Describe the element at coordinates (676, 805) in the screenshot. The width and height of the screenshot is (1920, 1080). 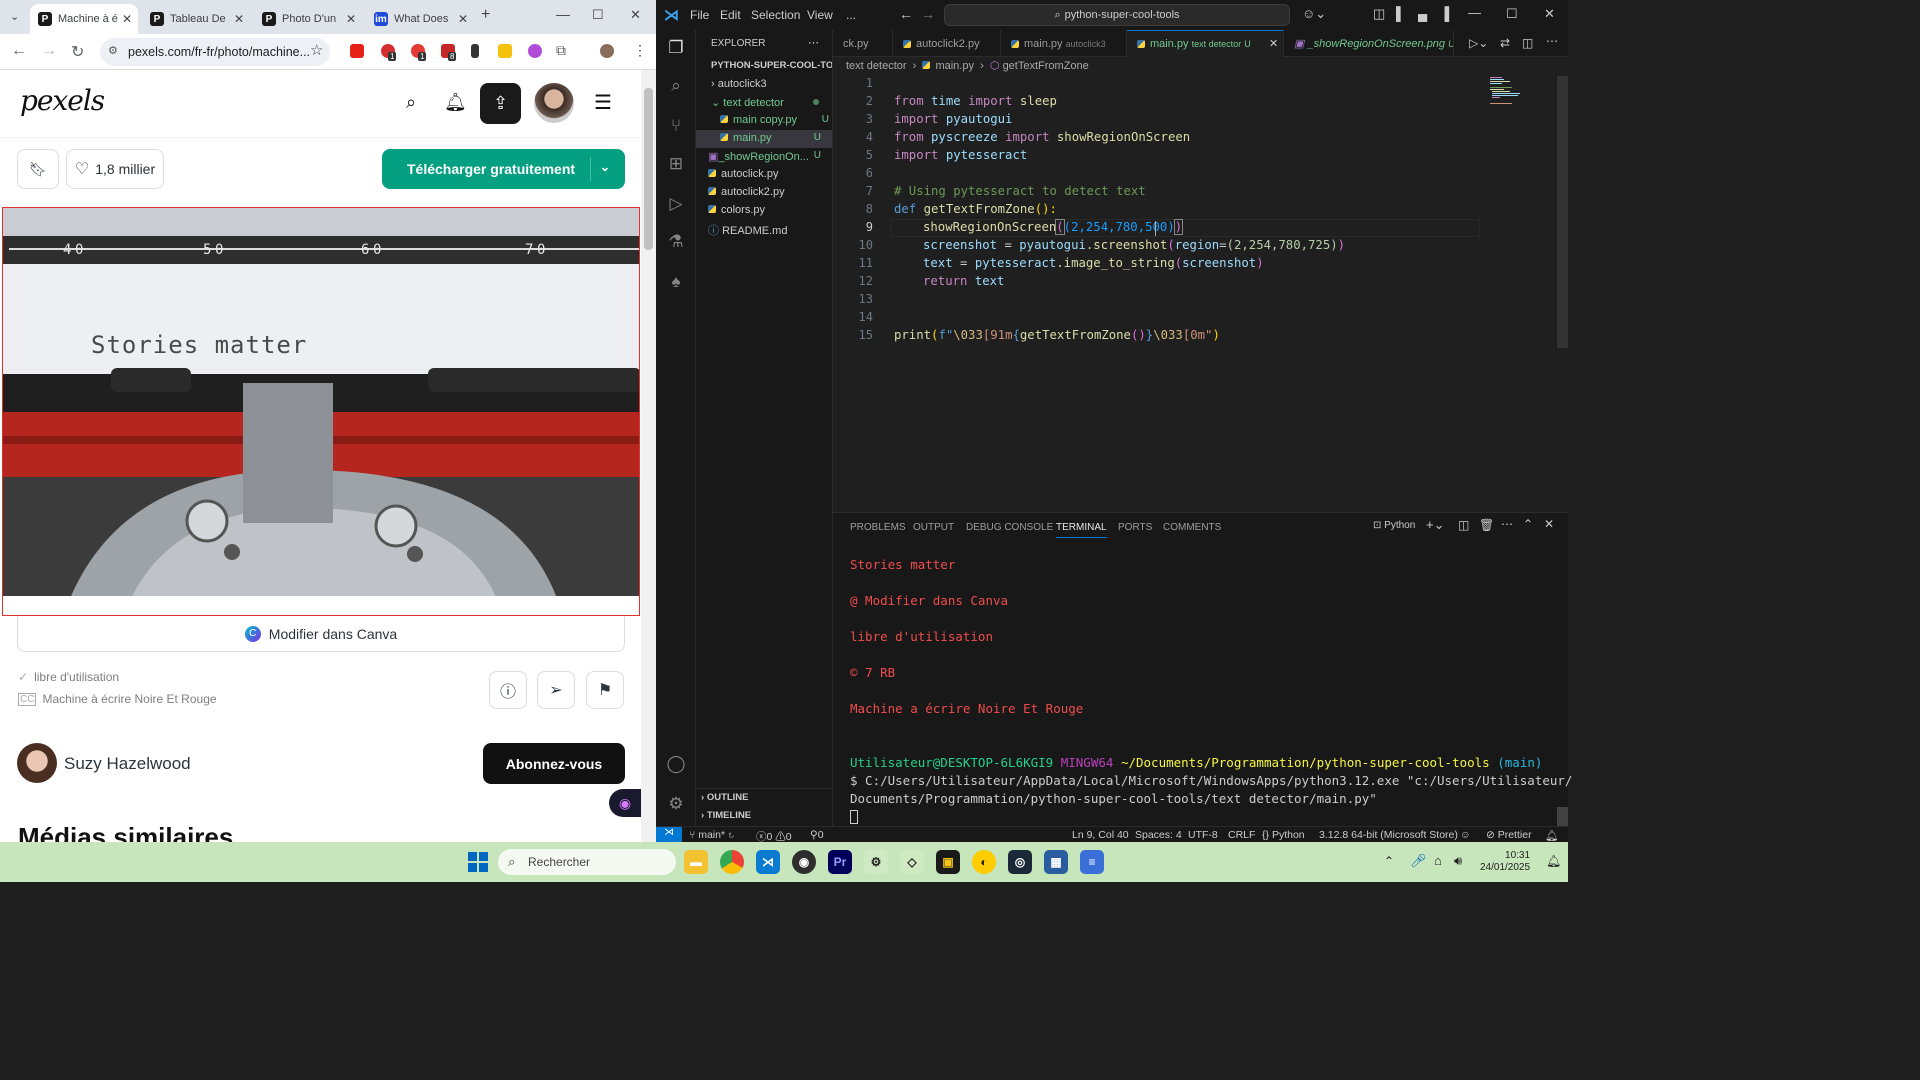
I see `settings-gear-icon: ⚙` at that location.